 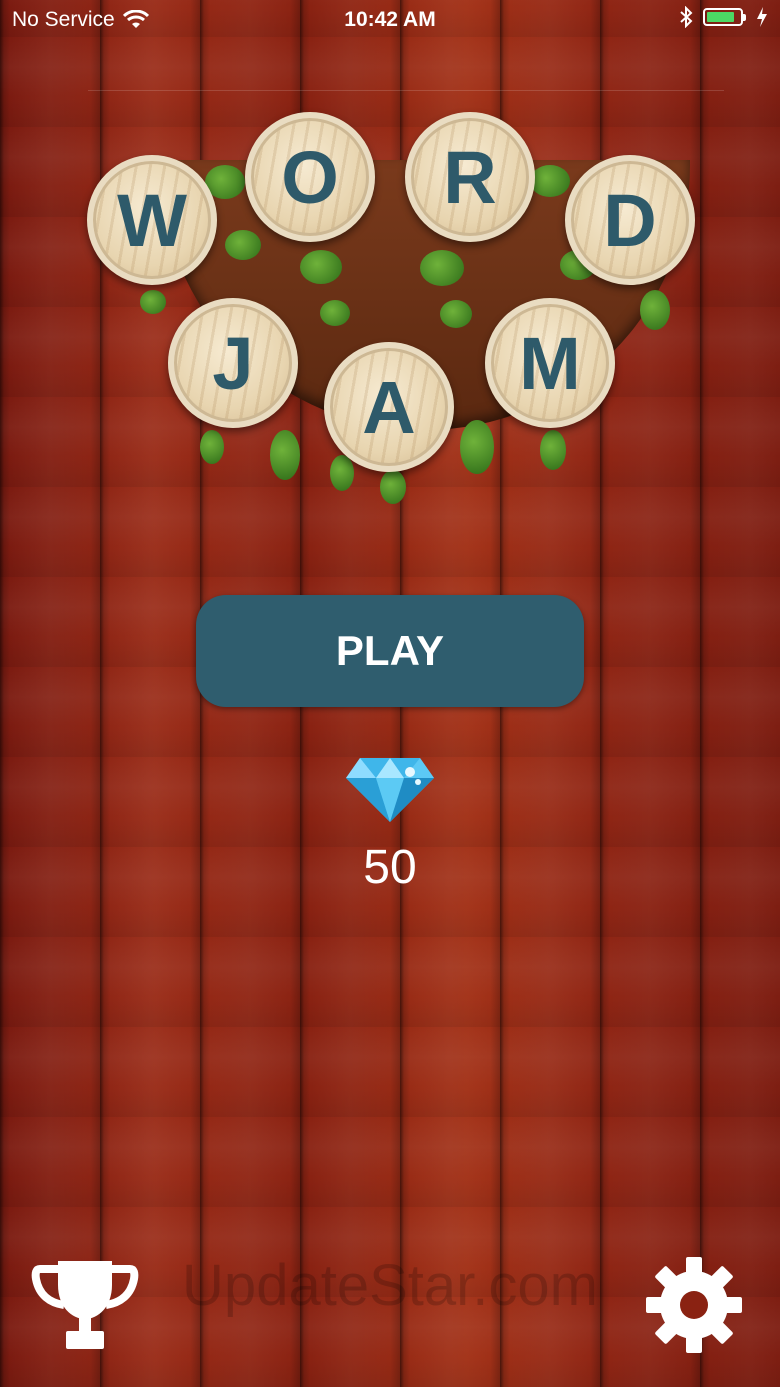 I want to click on gem-count: 50, so click(x=390, y=867).